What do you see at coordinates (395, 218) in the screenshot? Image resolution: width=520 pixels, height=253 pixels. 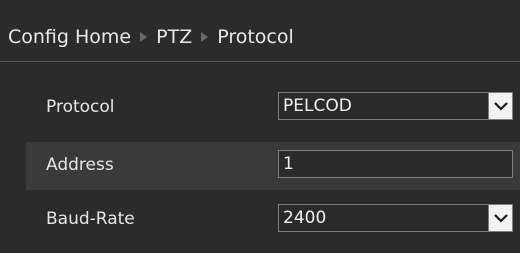 I see `baud-rate-select: 2400` at bounding box center [395, 218].